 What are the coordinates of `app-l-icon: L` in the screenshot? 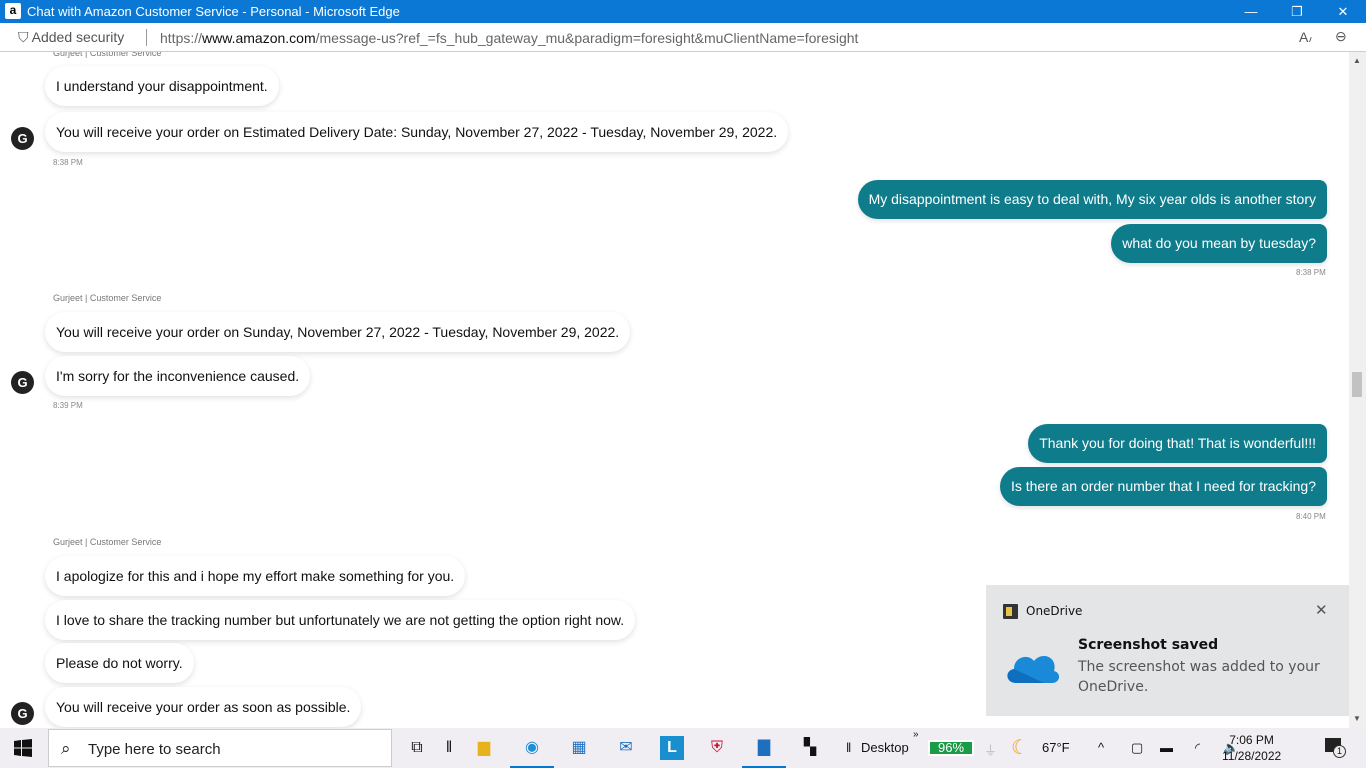 It's located at (672, 748).